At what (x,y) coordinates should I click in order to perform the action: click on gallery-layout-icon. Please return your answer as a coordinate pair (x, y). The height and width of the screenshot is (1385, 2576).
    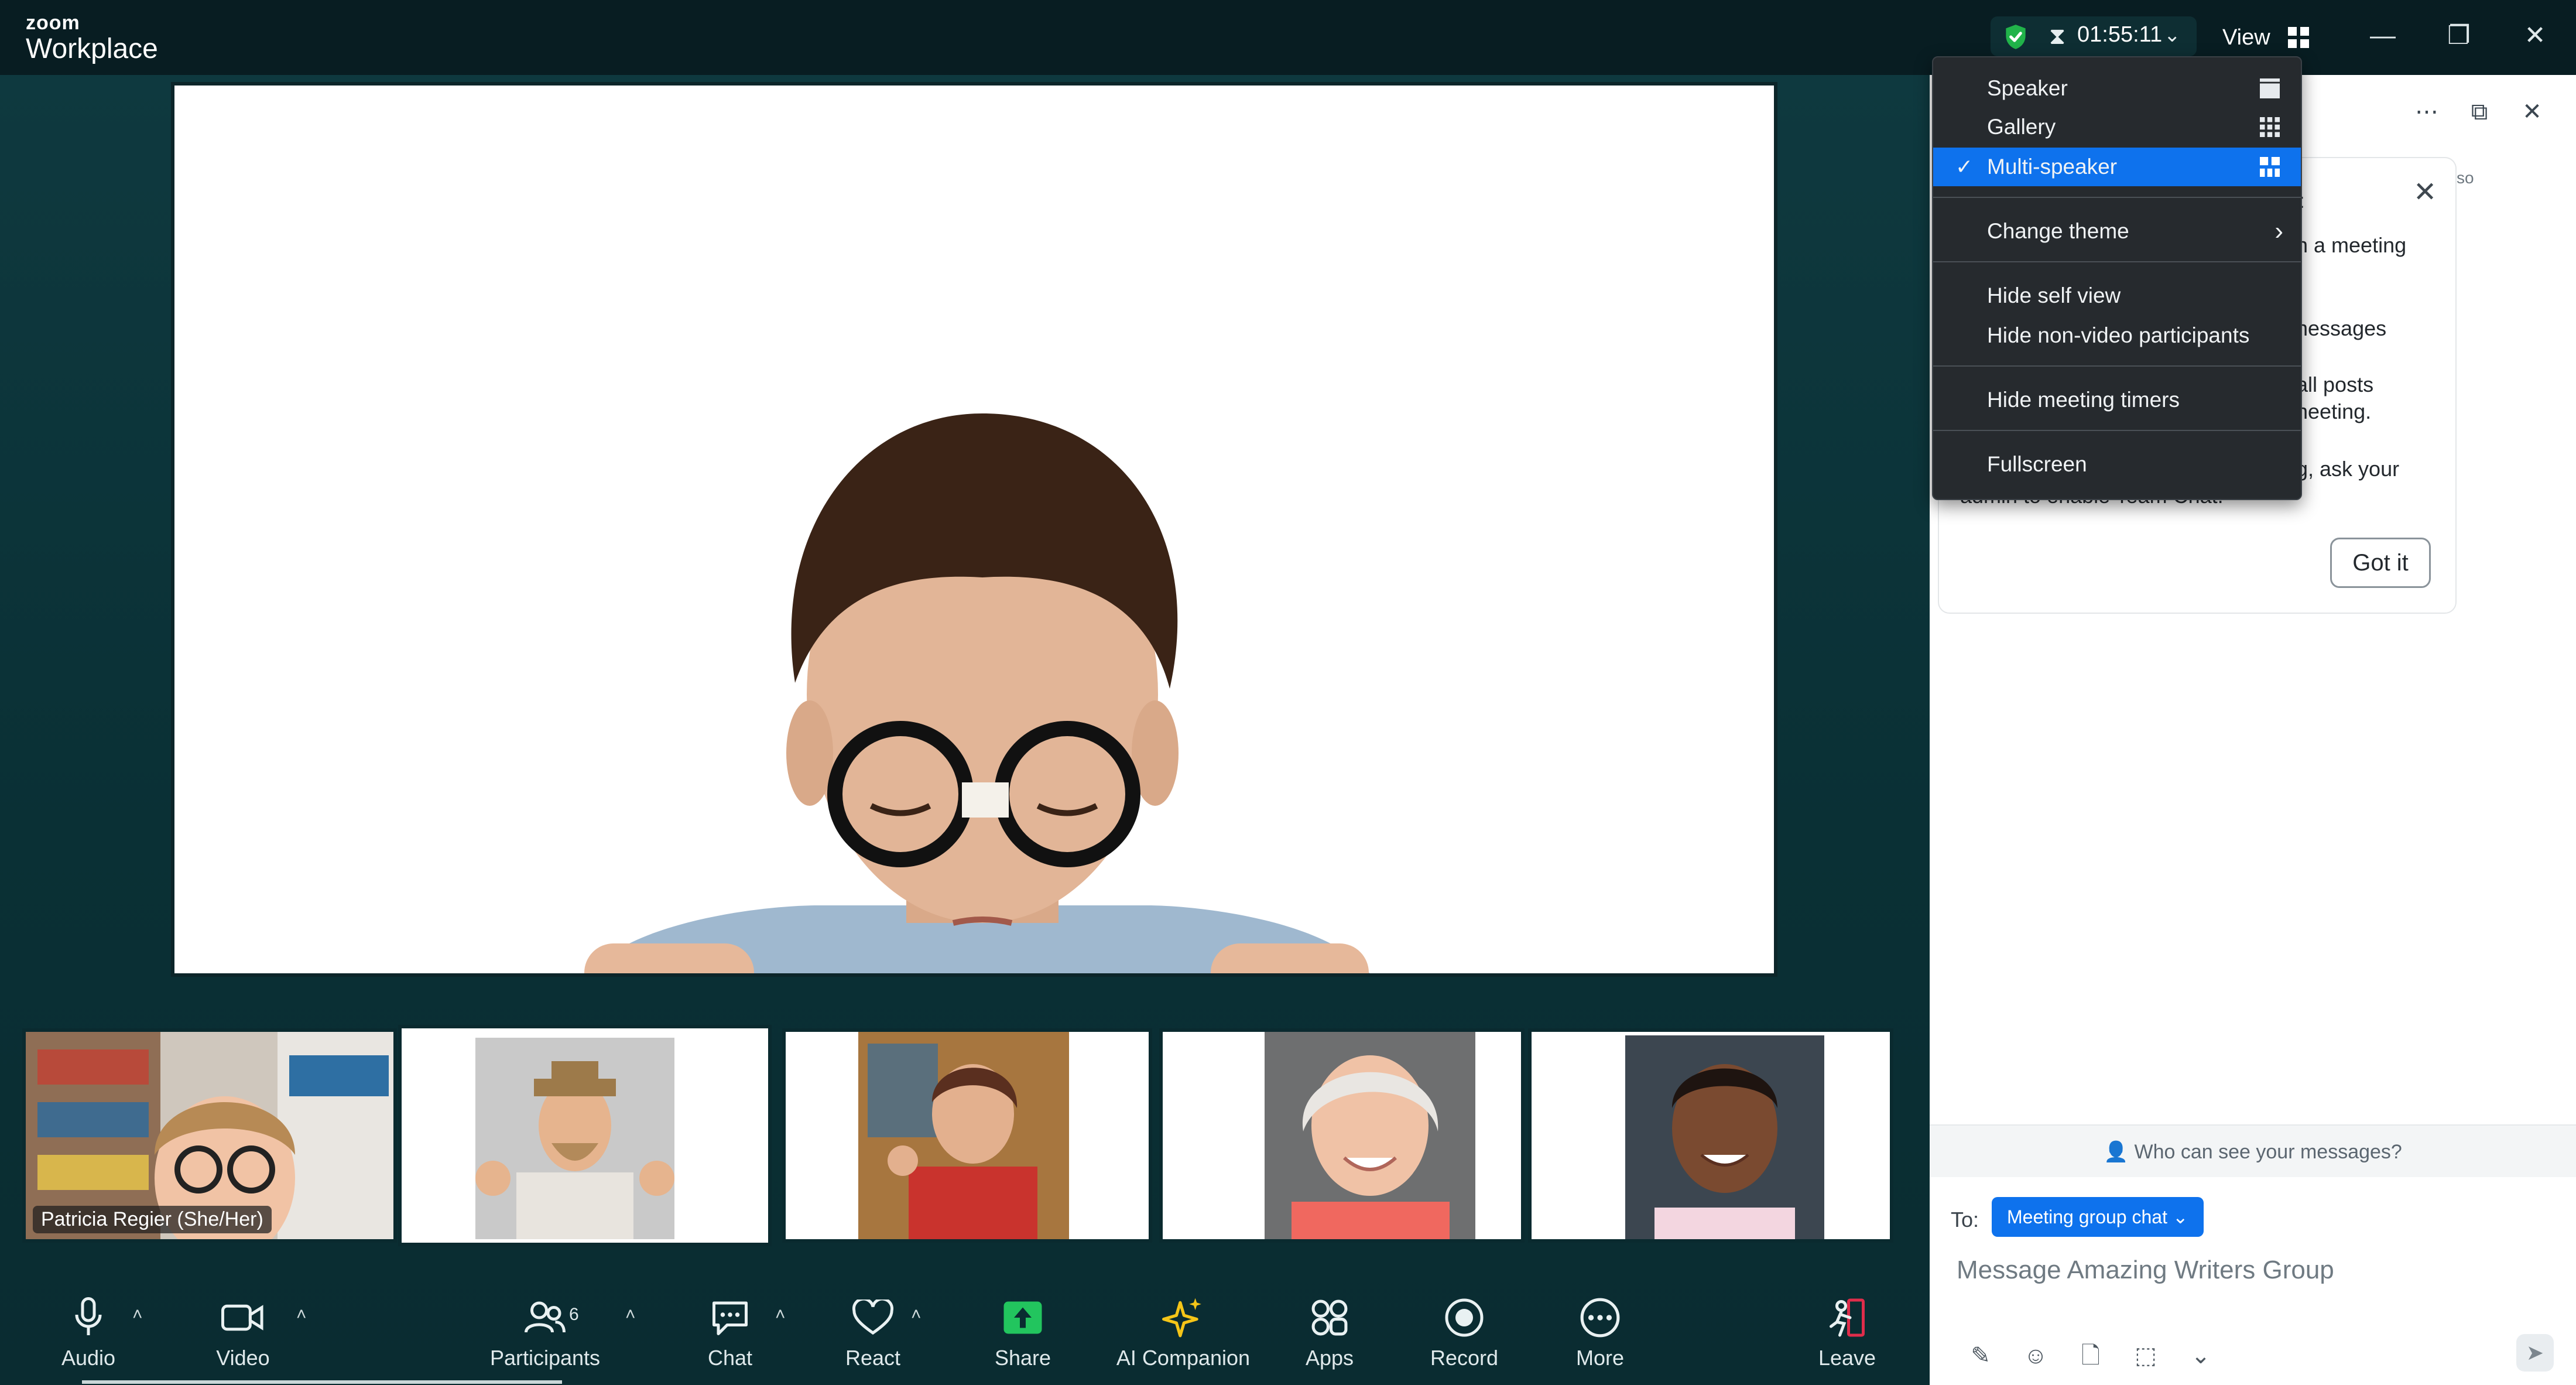
    Looking at the image, I should click on (2270, 127).